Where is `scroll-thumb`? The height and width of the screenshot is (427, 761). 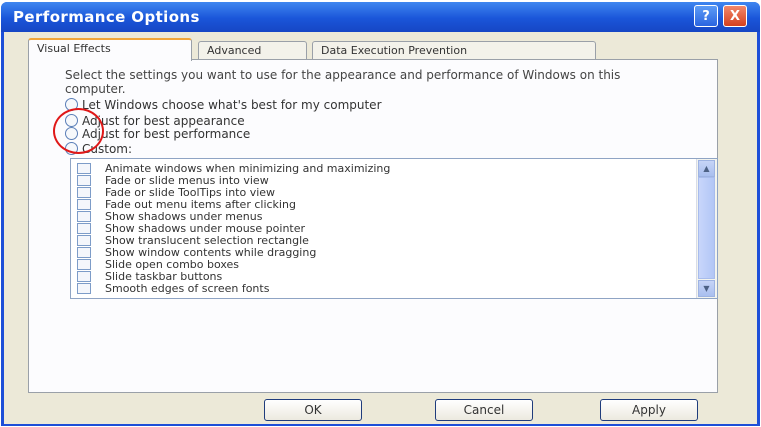 scroll-thumb is located at coordinates (706, 228).